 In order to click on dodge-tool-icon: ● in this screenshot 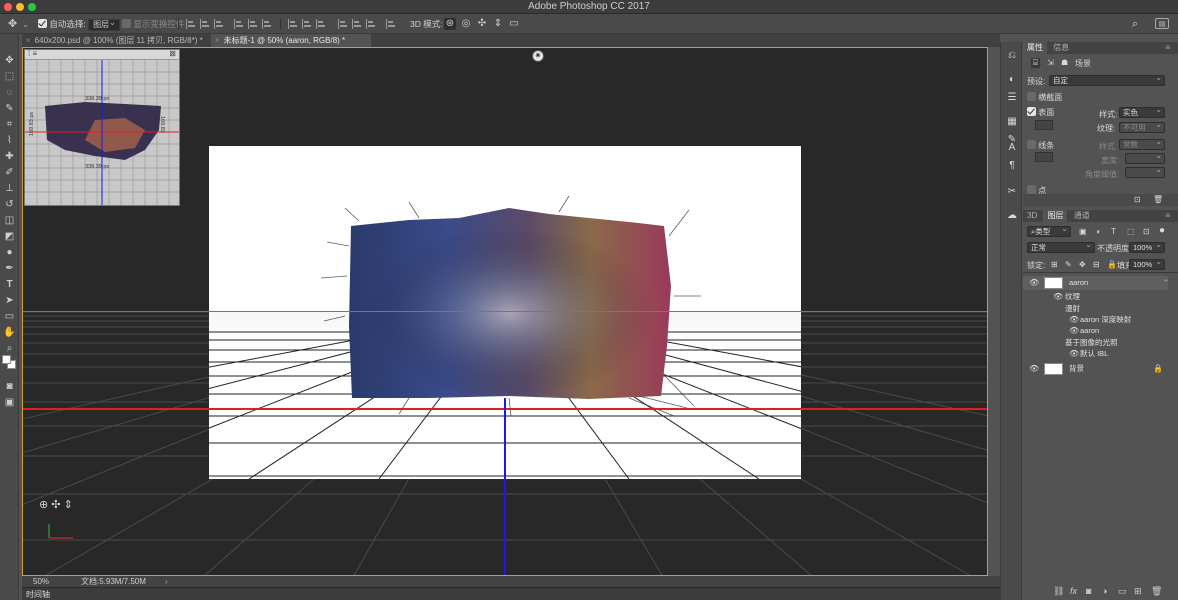, I will do `click(9, 252)`.